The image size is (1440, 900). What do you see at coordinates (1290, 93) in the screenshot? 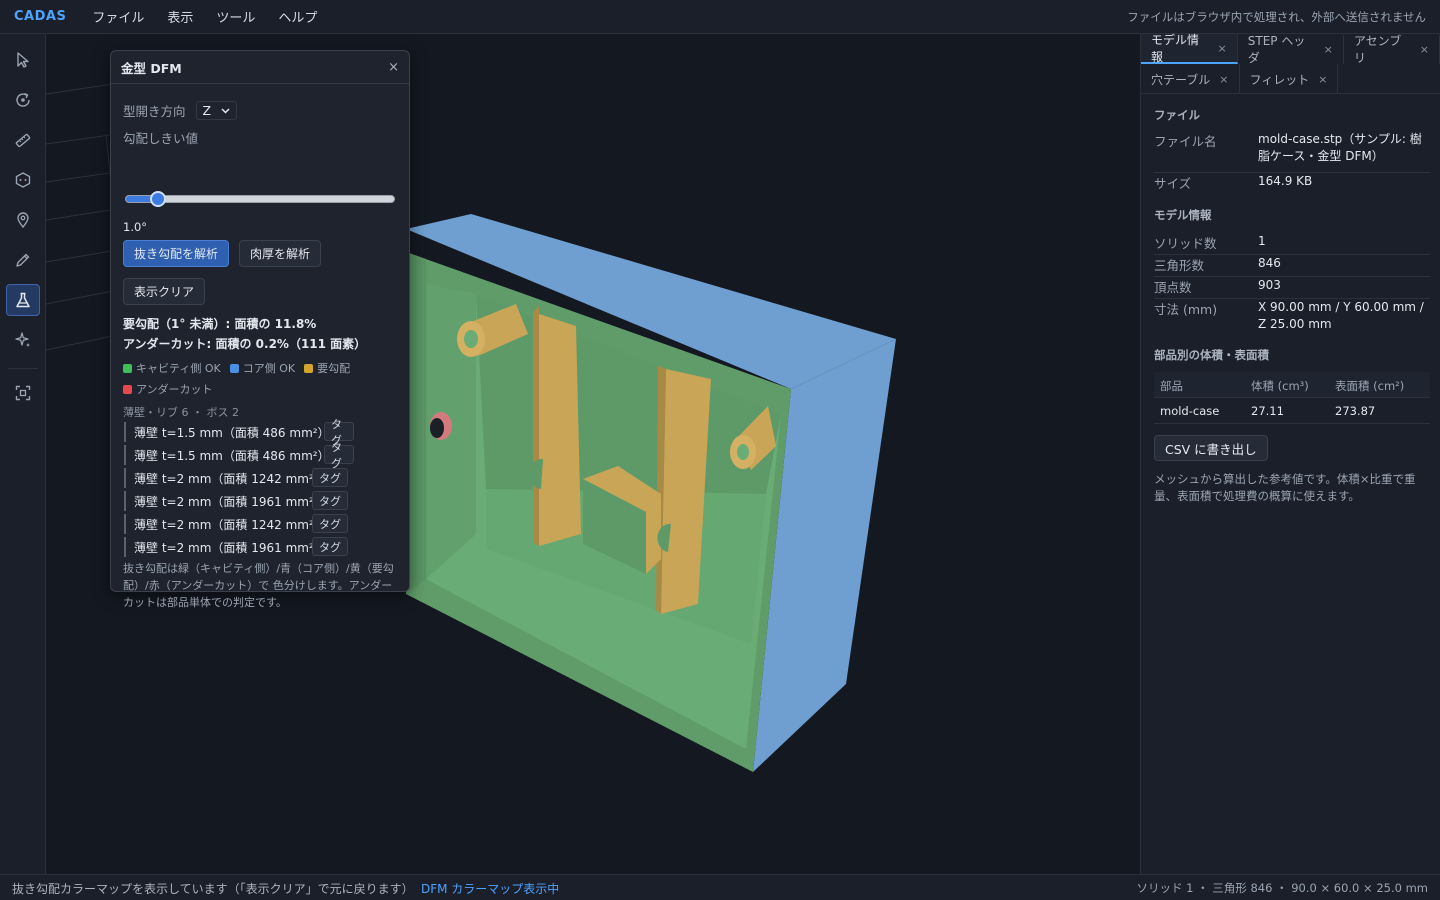
I see `tabs-divider` at bounding box center [1290, 93].